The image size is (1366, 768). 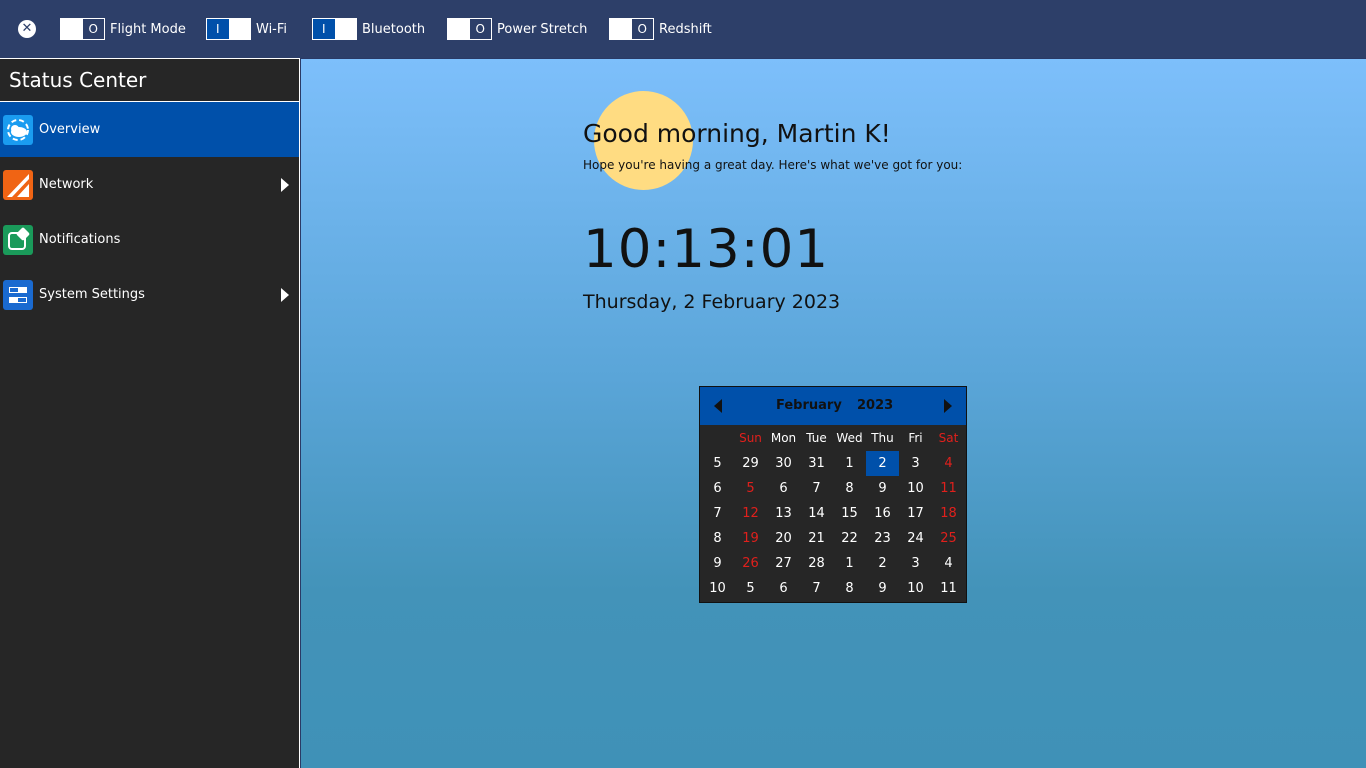 I want to click on calendar-week-row: 5 29 30 31 1 2 3 4, so click(x=833, y=463).